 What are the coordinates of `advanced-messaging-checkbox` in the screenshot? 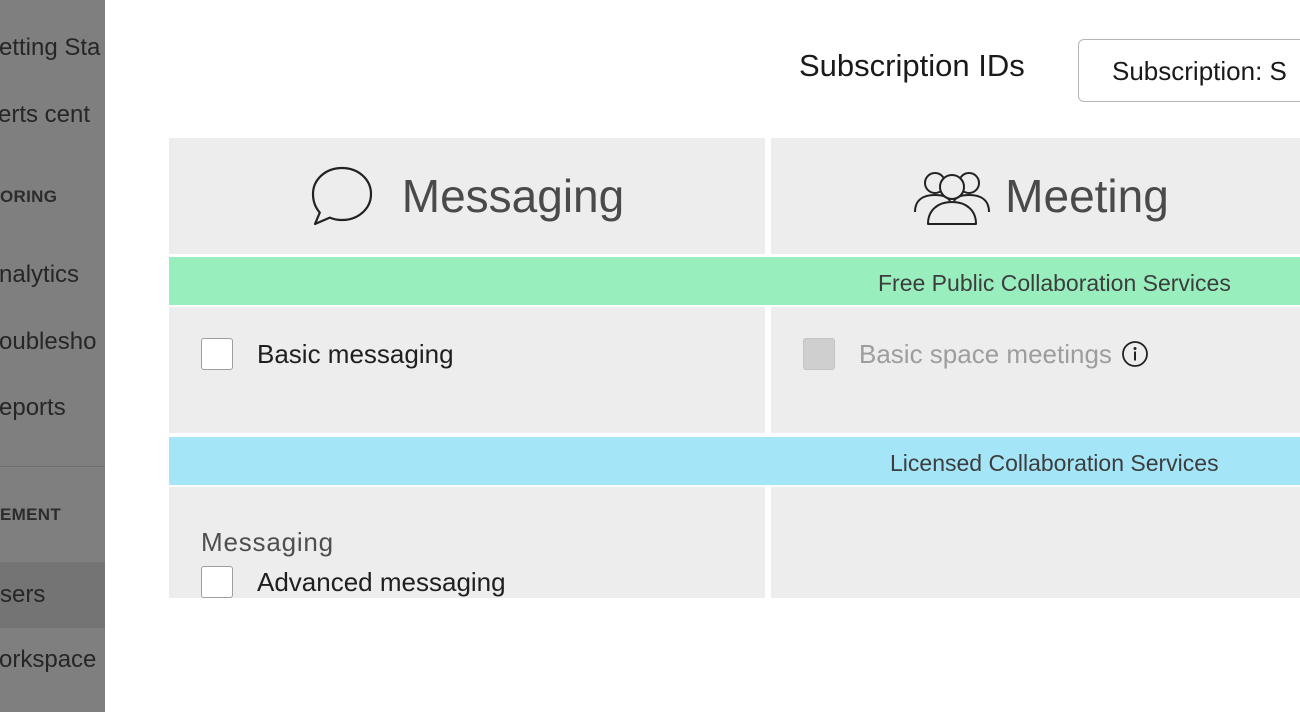 It's located at (217, 582).